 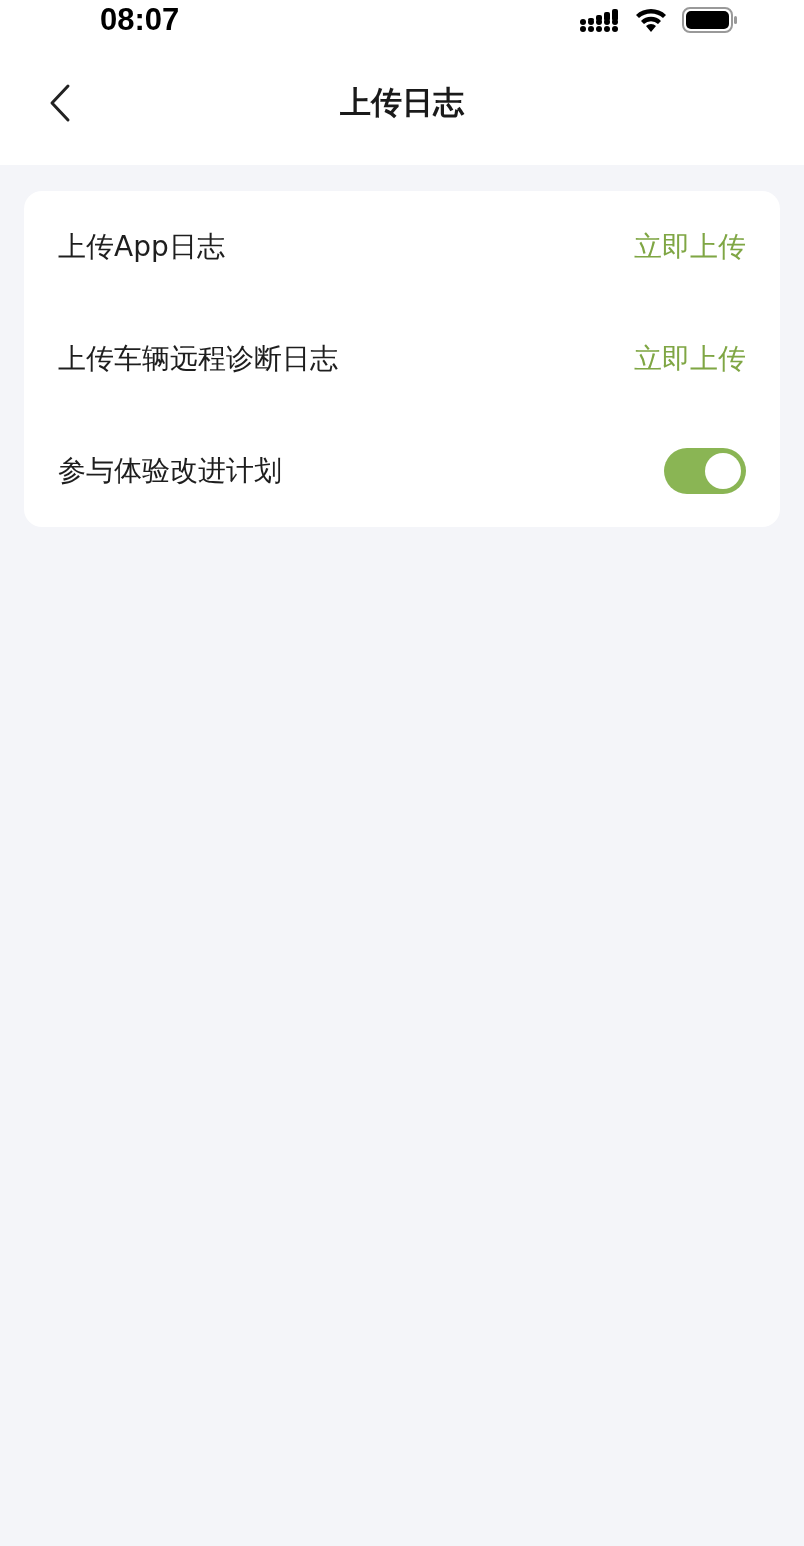 What do you see at coordinates (140, 20) in the screenshot?
I see `status-time: 08:07` at bounding box center [140, 20].